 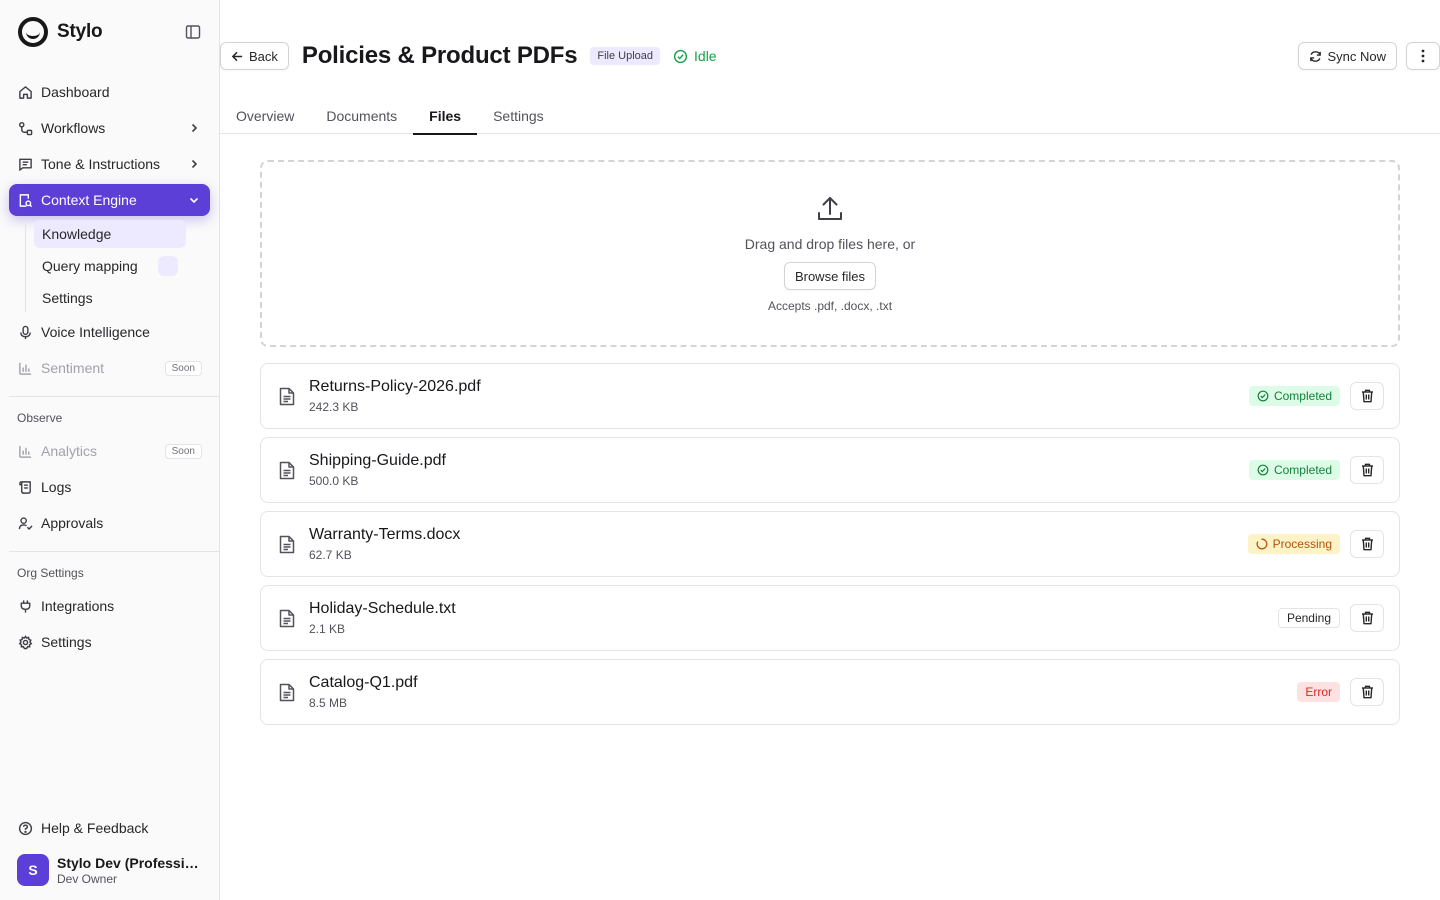 What do you see at coordinates (830, 544) in the screenshot?
I see `file-row: Warranty-Terms.docx 62.7 KB Processing` at bounding box center [830, 544].